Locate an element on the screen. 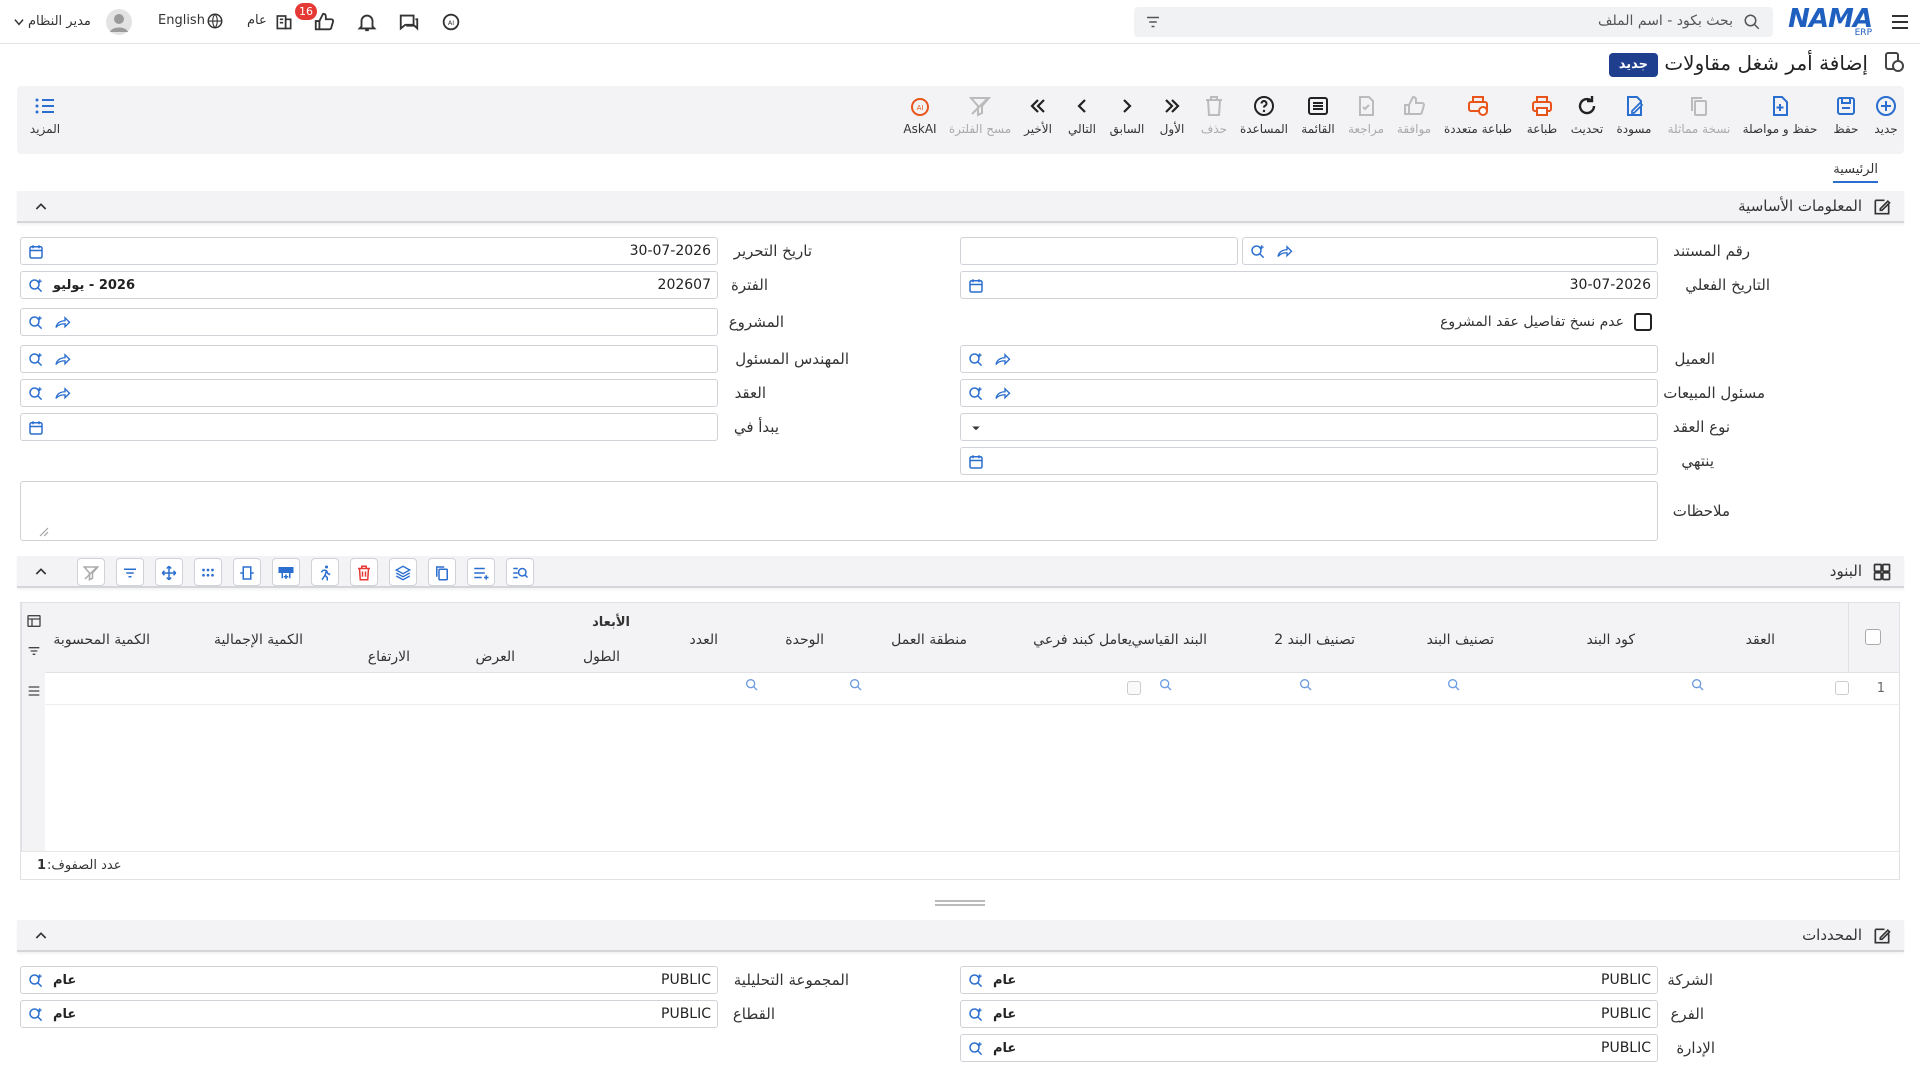 Image resolution: width=1920 pixels, height=1080 pixels. grid-copy-button is located at coordinates (442, 572).